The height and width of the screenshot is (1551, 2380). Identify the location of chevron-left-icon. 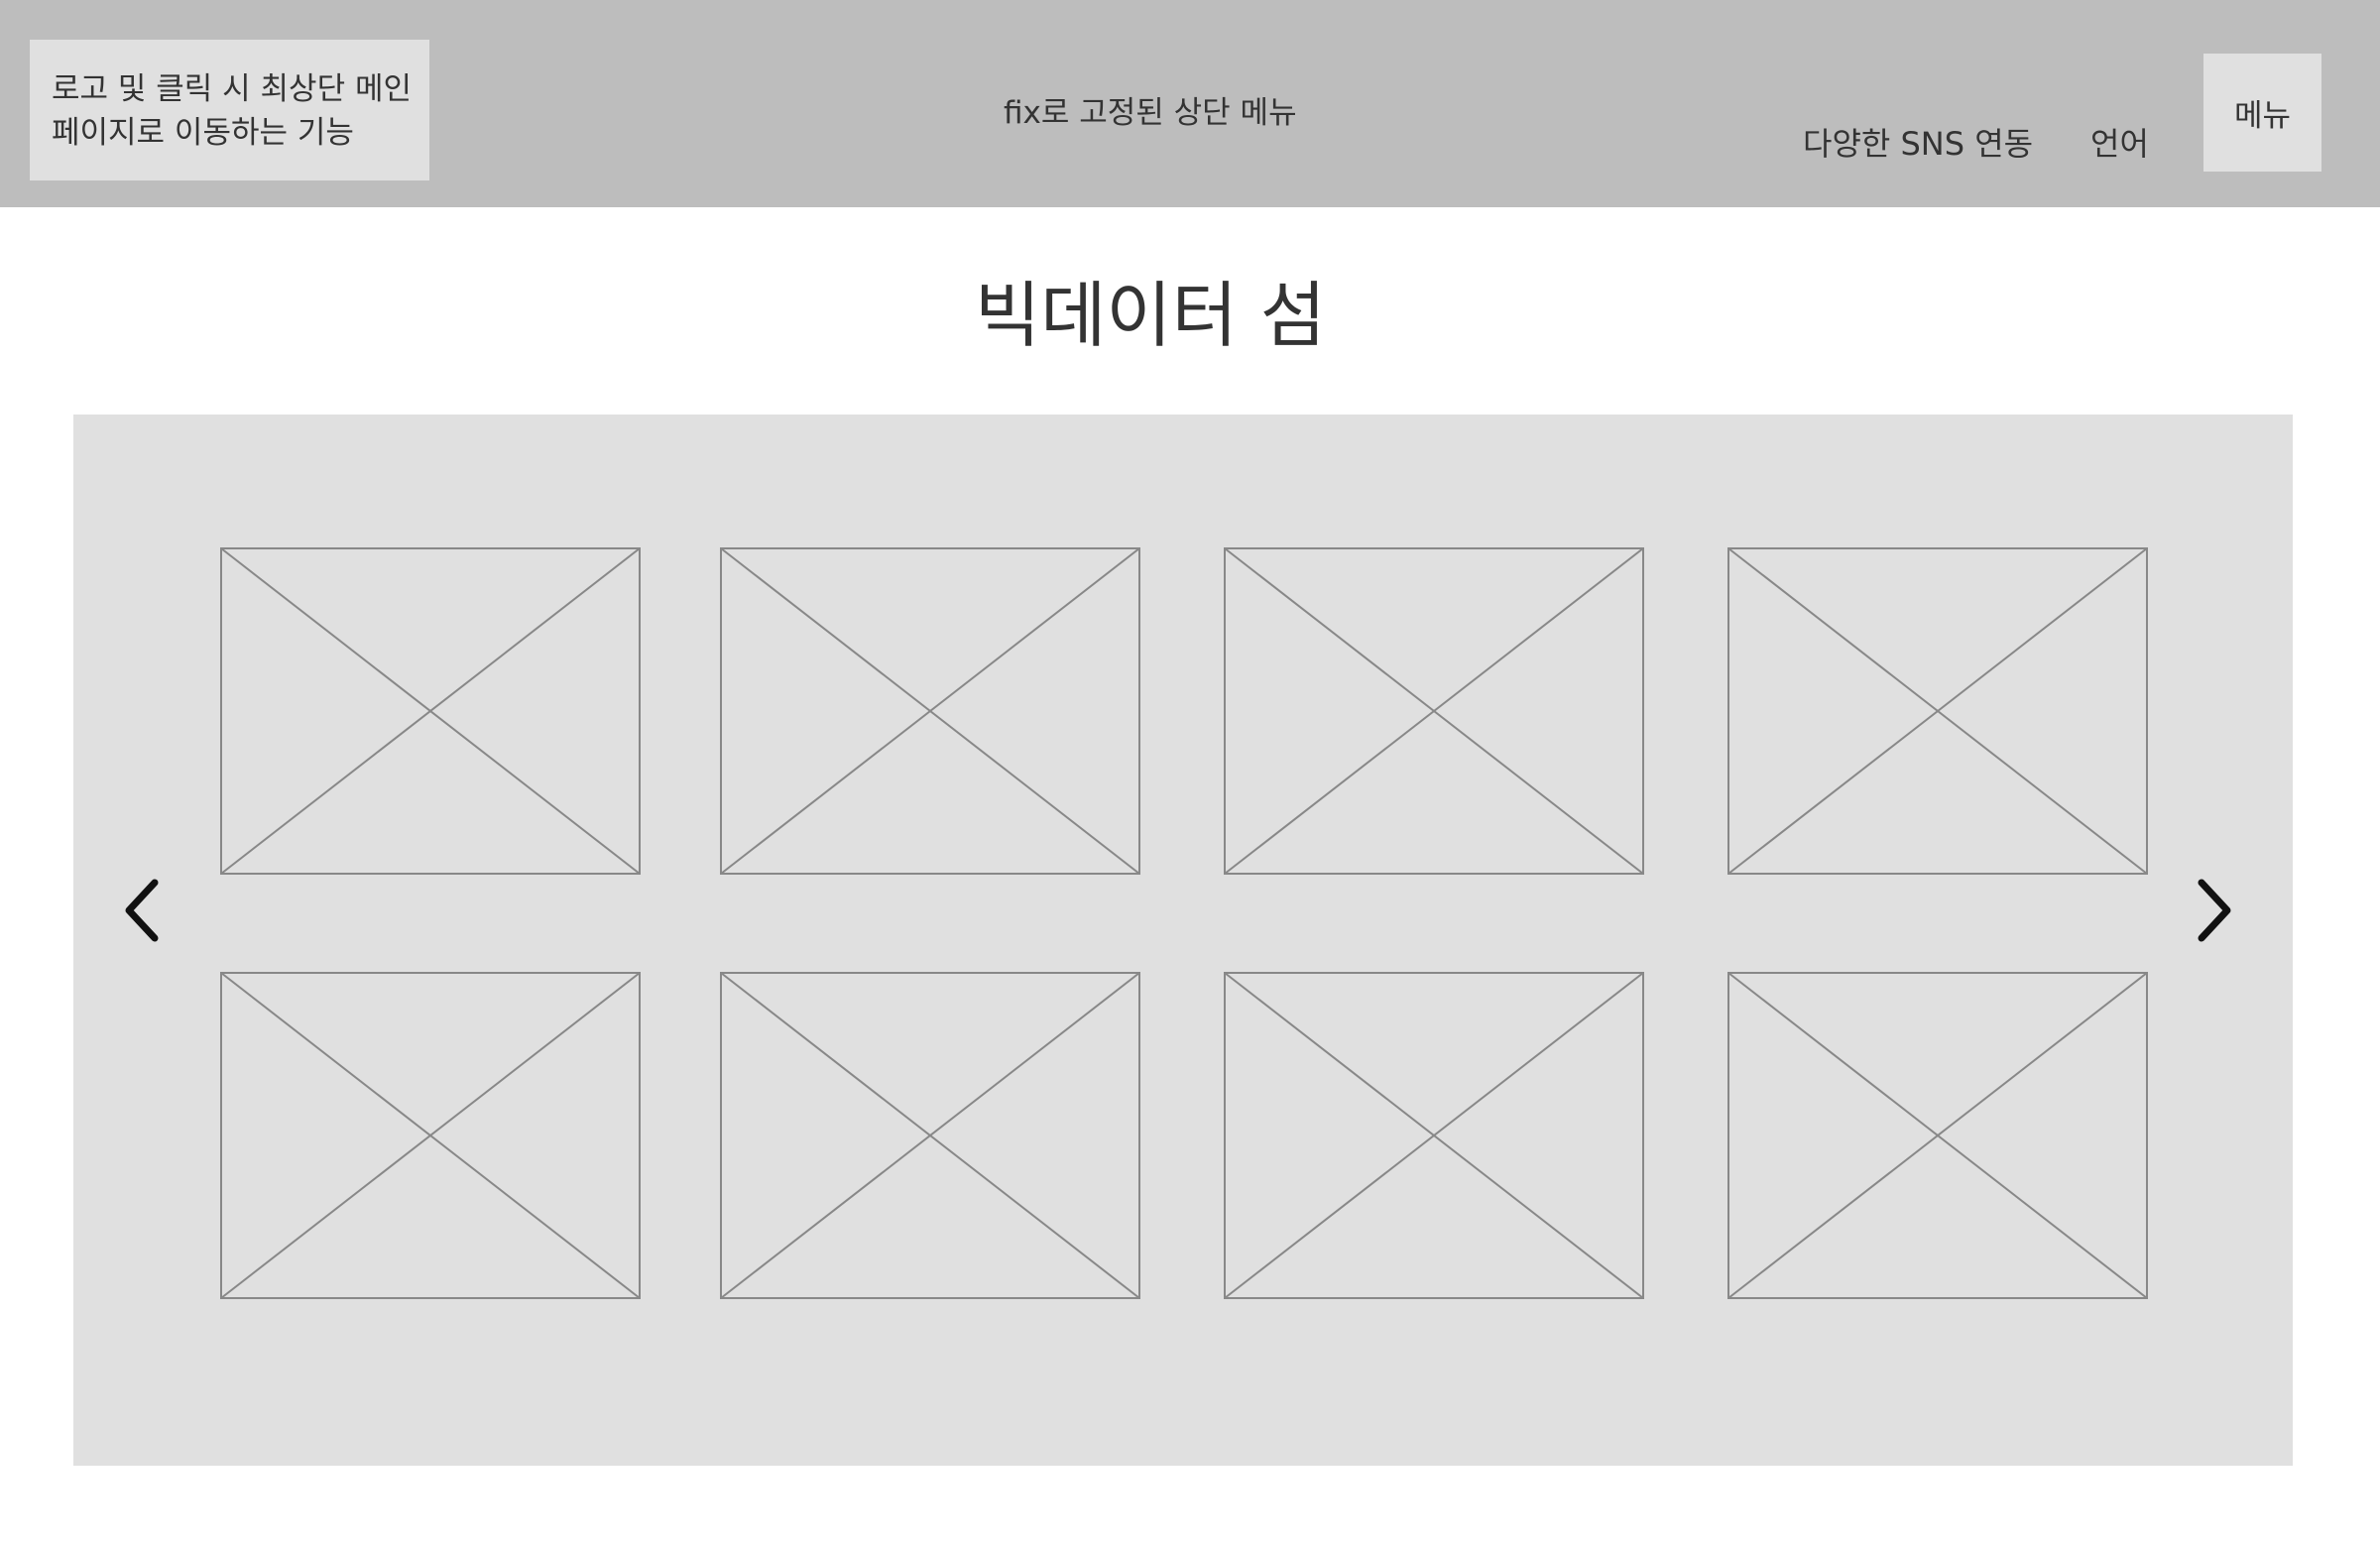
(142, 910).